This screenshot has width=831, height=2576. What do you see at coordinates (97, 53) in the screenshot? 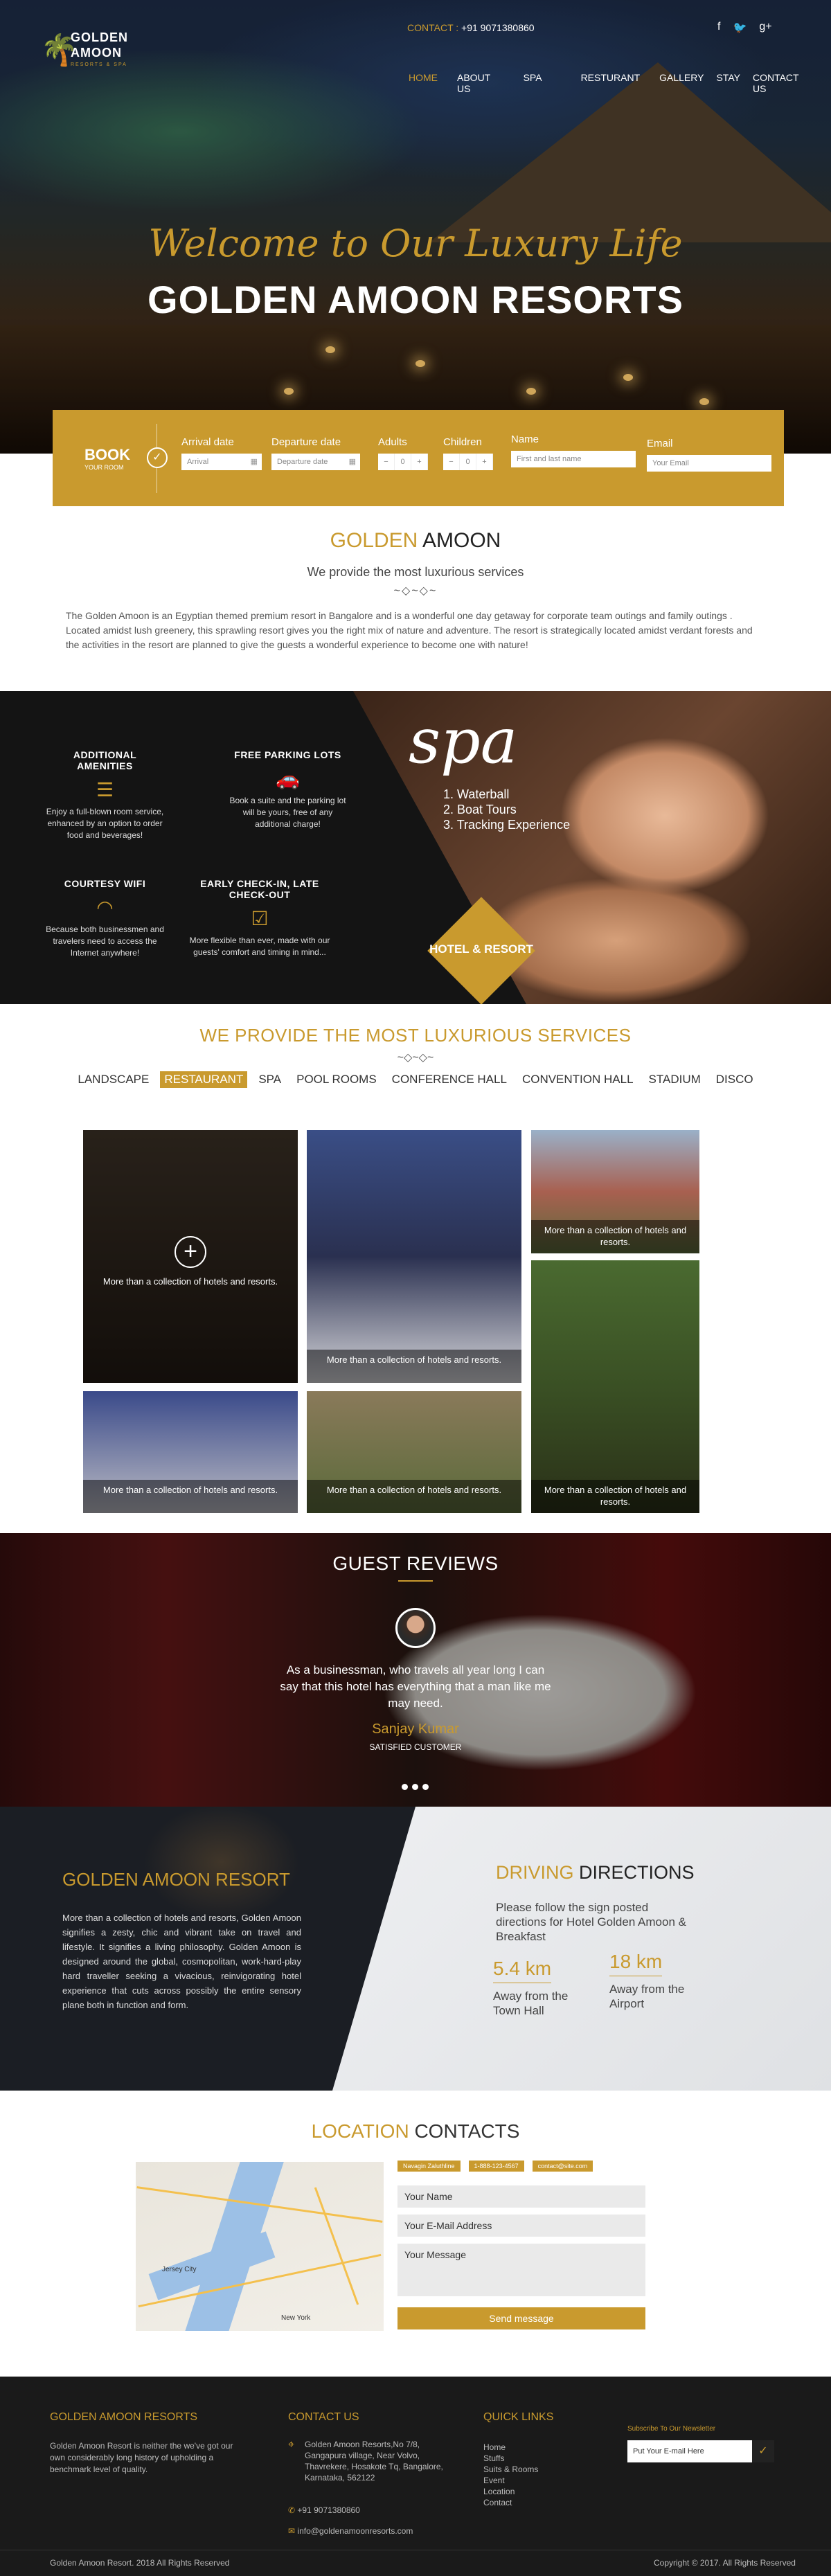
I see `logo-line2: AMOON` at bounding box center [97, 53].